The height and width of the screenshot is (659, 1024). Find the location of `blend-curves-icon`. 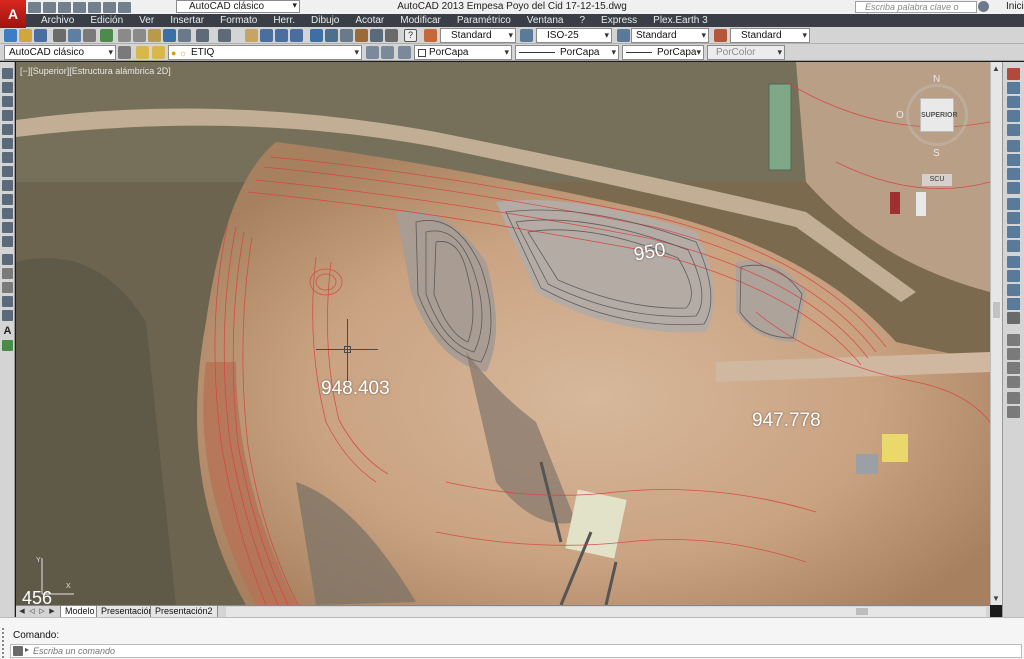

blend-curves-icon is located at coordinates (1013, 304).